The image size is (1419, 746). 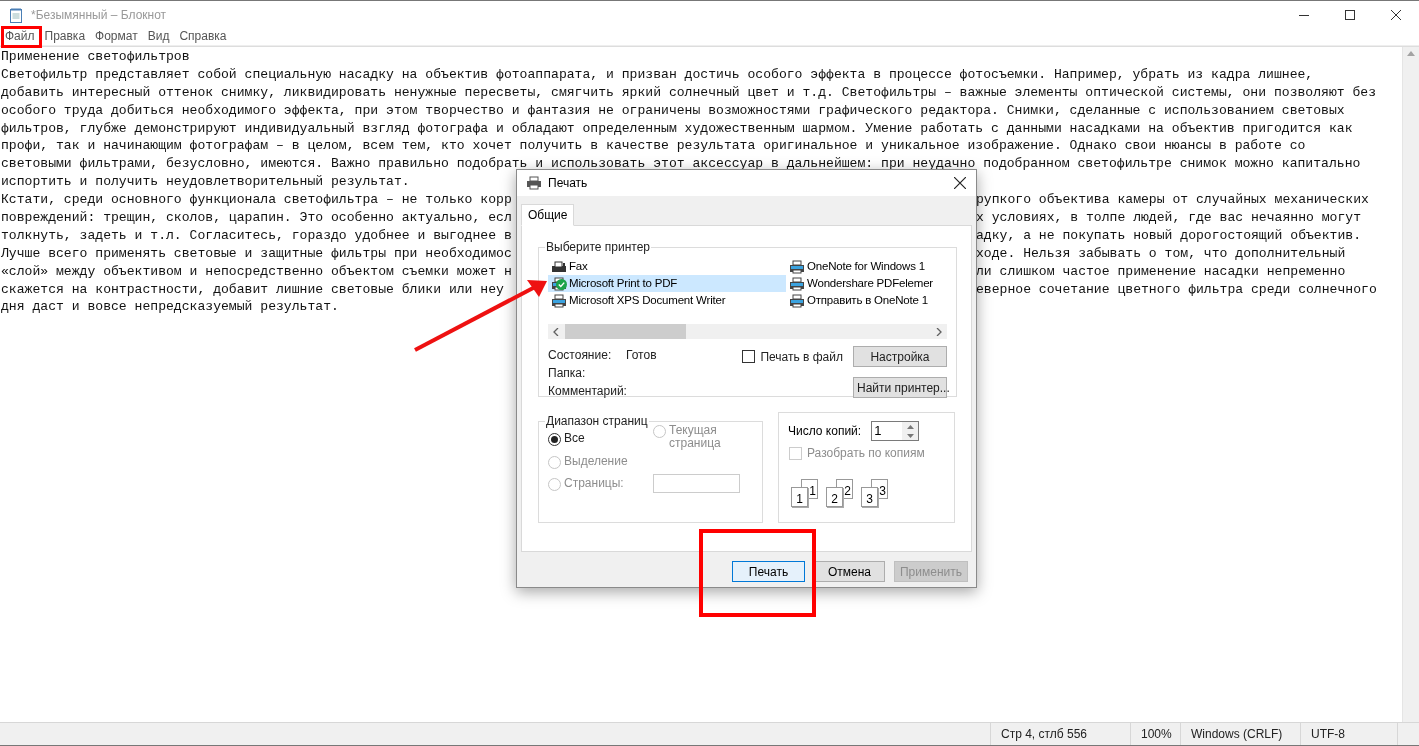 I want to click on printer-name: Microsoft XPS Document Writer, so click(x=647, y=300).